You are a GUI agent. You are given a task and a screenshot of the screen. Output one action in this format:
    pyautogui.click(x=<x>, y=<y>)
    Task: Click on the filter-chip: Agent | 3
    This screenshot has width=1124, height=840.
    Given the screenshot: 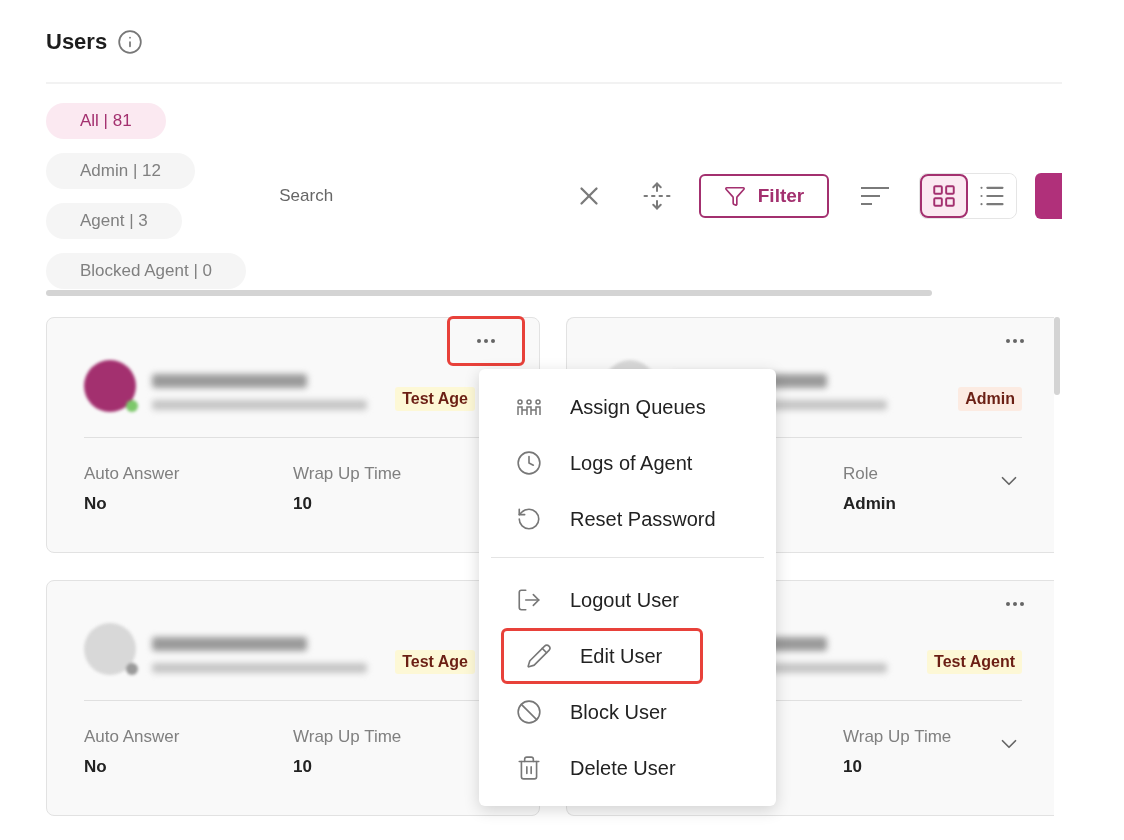 What is the action you would take?
    pyautogui.click(x=114, y=221)
    